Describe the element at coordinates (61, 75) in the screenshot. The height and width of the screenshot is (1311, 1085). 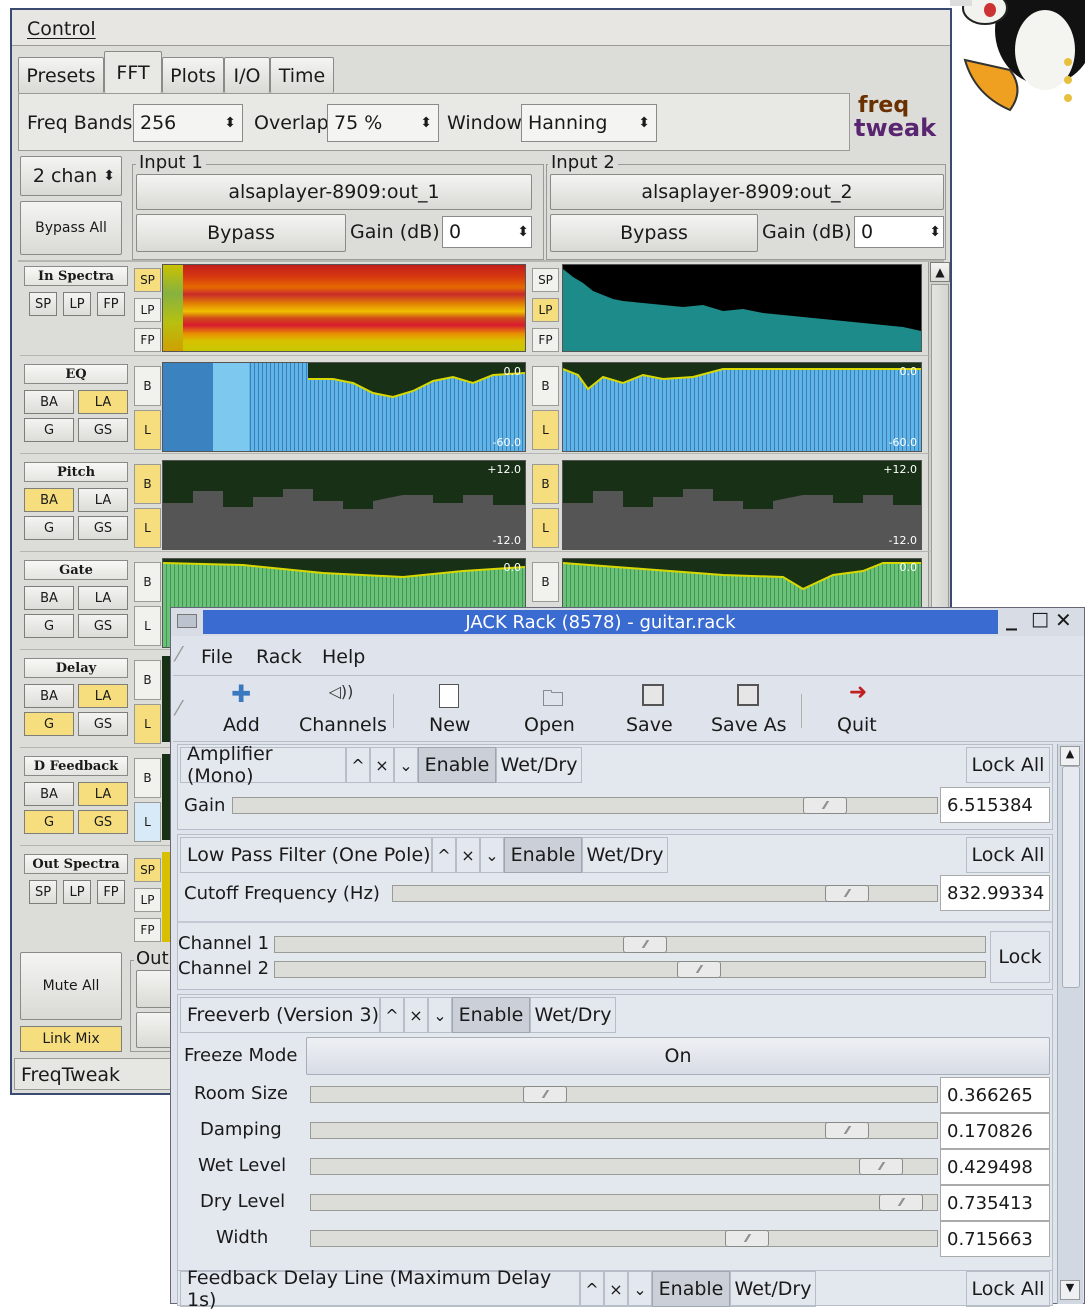
I see `tab-presets: Presets` at that location.